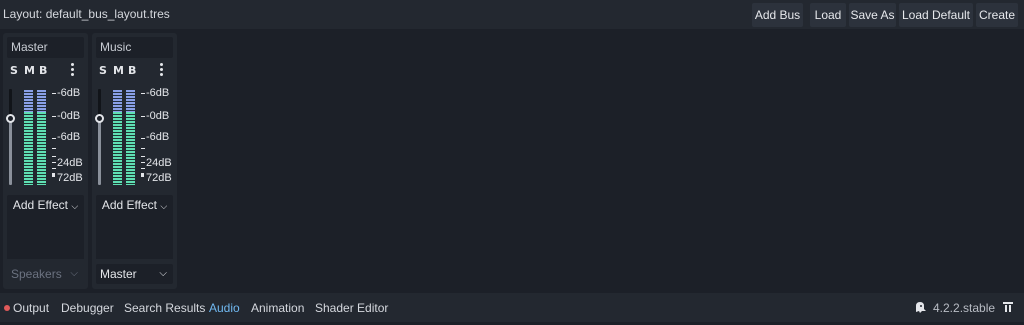 The height and width of the screenshot is (325, 1024). What do you see at coordinates (7, 308) in the screenshot?
I see `error-dot-icon` at bounding box center [7, 308].